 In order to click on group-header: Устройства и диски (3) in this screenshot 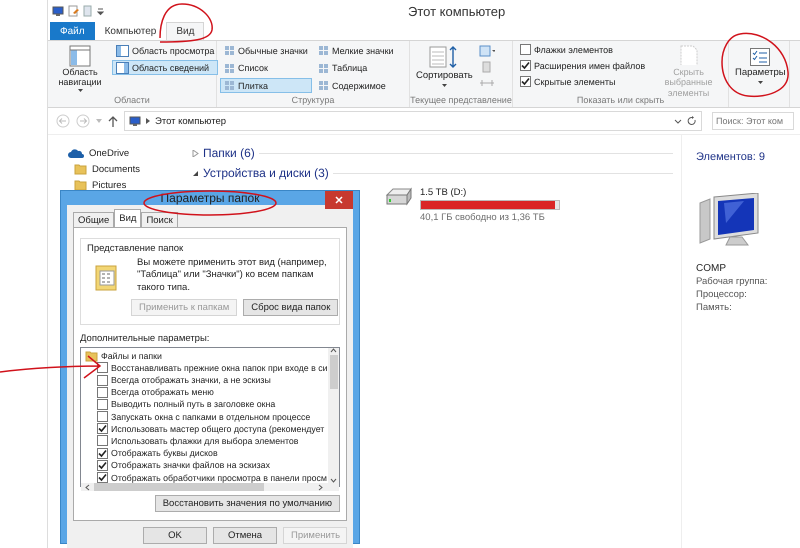, I will do `click(266, 173)`.